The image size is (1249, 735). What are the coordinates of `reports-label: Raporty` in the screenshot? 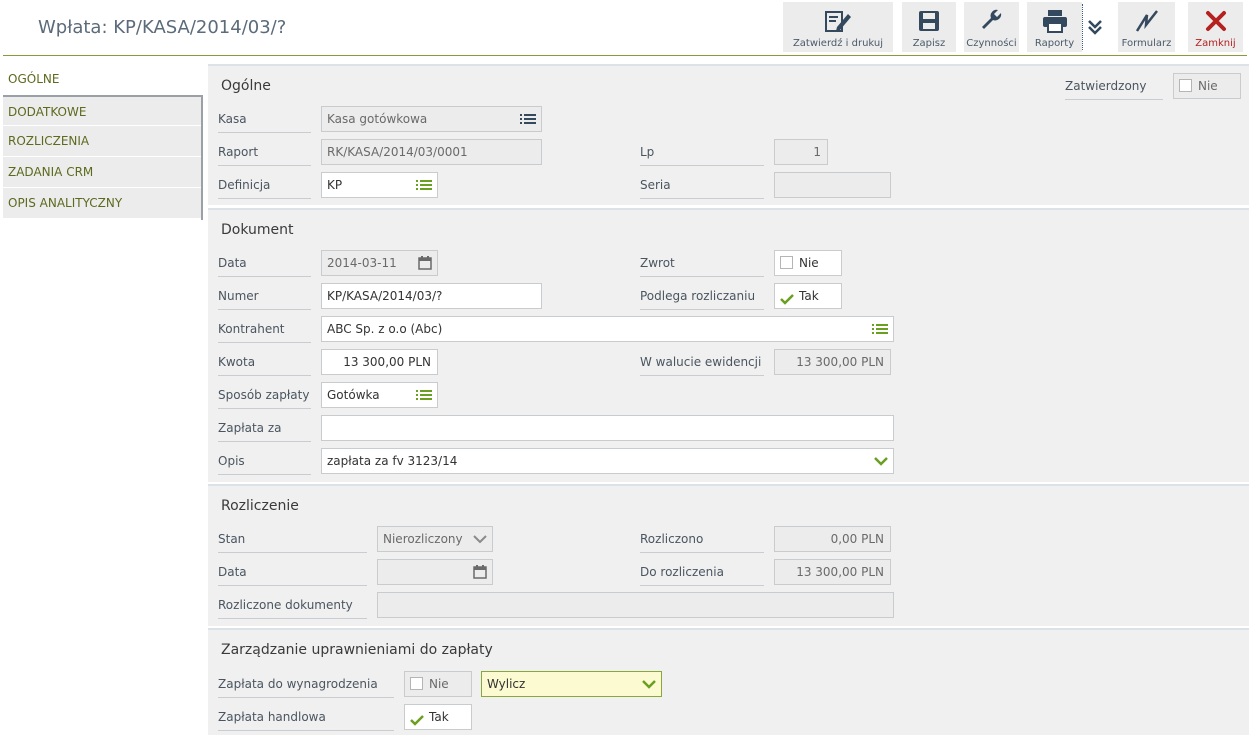 It's located at (1054, 43).